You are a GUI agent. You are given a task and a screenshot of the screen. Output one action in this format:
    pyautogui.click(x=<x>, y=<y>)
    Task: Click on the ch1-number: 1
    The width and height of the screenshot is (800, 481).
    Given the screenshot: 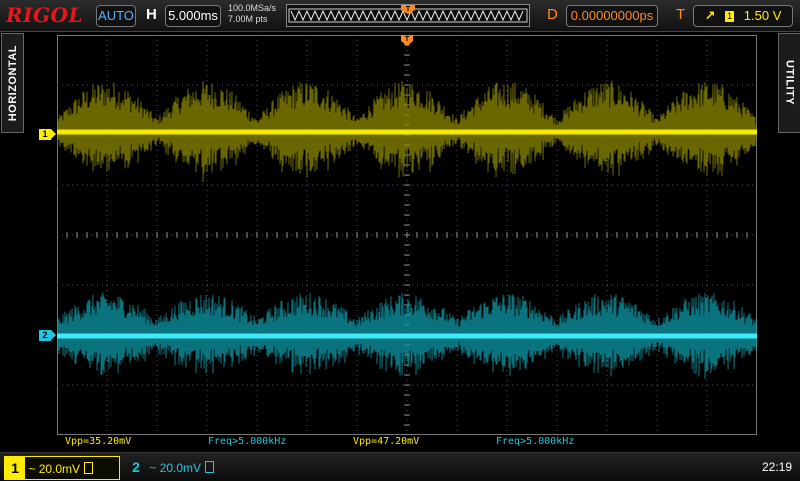 What is the action you would take?
    pyautogui.click(x=15, y=468)
    